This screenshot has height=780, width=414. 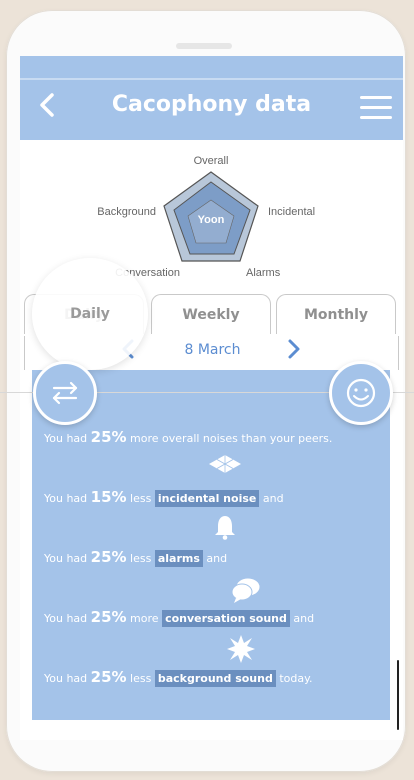 I want to click on speech-bubbles-icon, so click(x=246, y=590).